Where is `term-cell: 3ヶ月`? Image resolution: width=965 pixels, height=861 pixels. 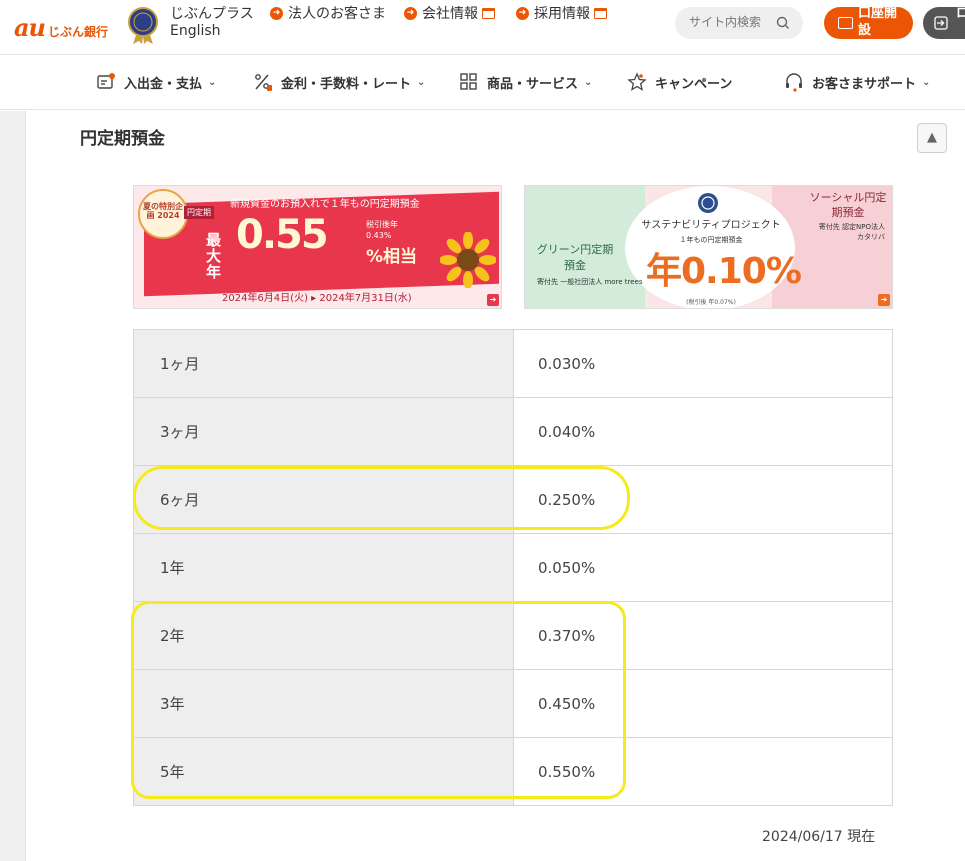
term-cell: 3ヶ月 is located at coordinates (323, 431).